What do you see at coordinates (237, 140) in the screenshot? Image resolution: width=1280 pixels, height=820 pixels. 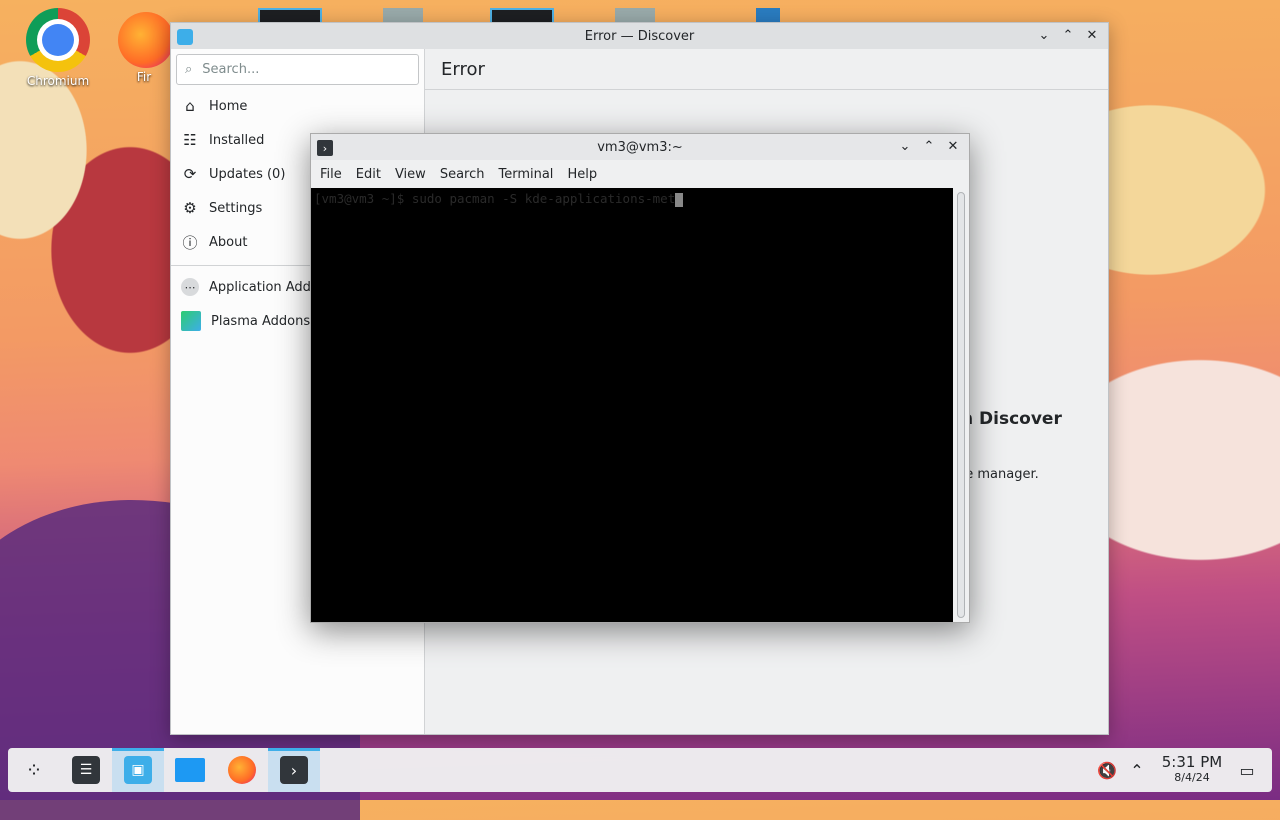 I see `sidebar-item-label: Installed` at bounding box center [237, 140].